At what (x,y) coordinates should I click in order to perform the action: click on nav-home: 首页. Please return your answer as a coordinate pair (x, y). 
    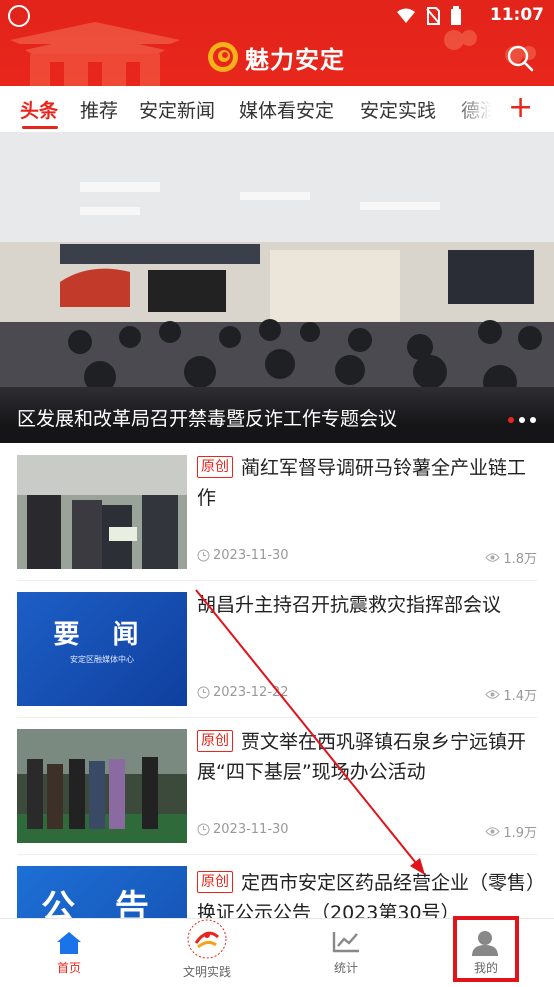
    Looking at the image, I should click on (69, 953).